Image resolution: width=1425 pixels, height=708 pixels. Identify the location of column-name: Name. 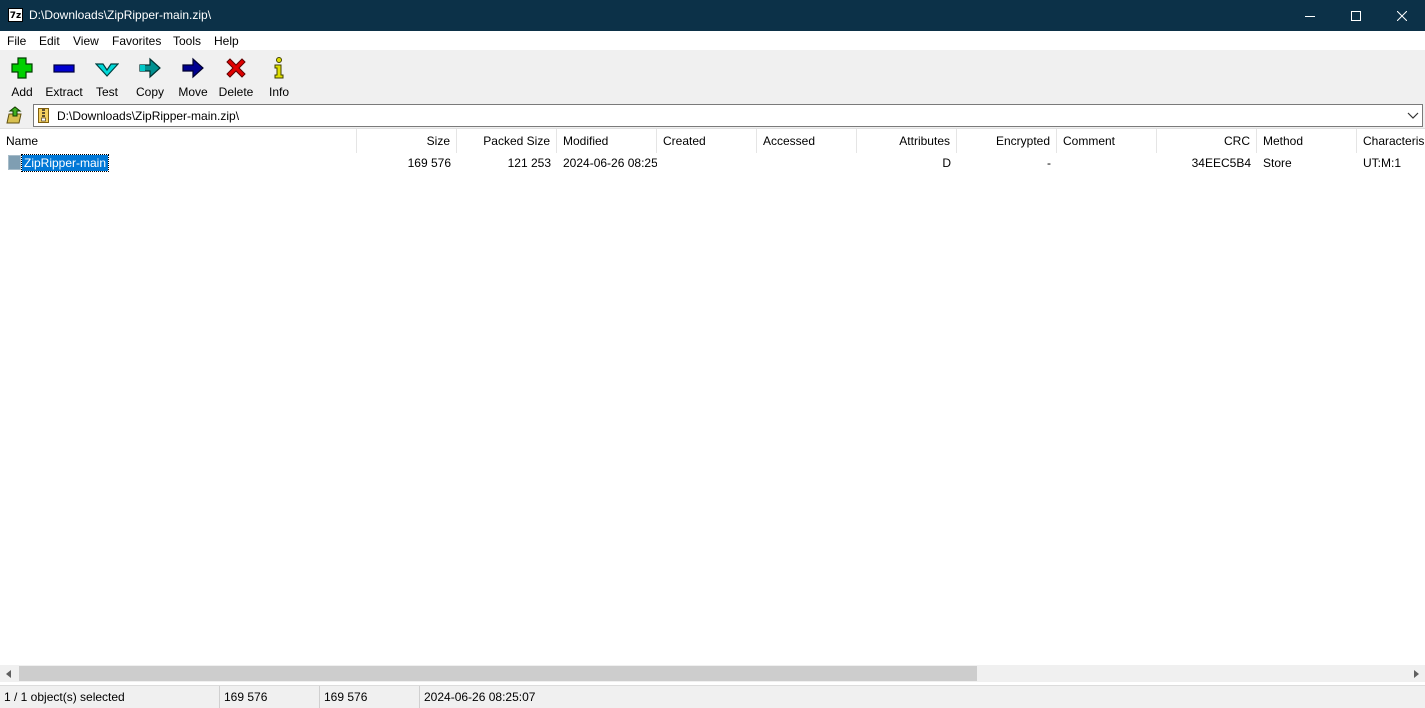
(178, 141).